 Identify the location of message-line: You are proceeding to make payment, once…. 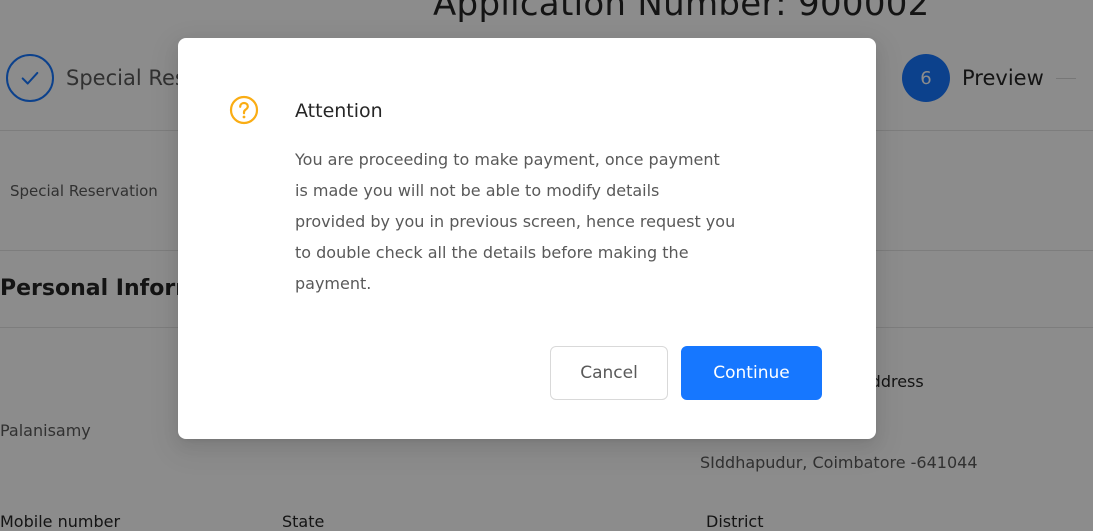
(507, 159).